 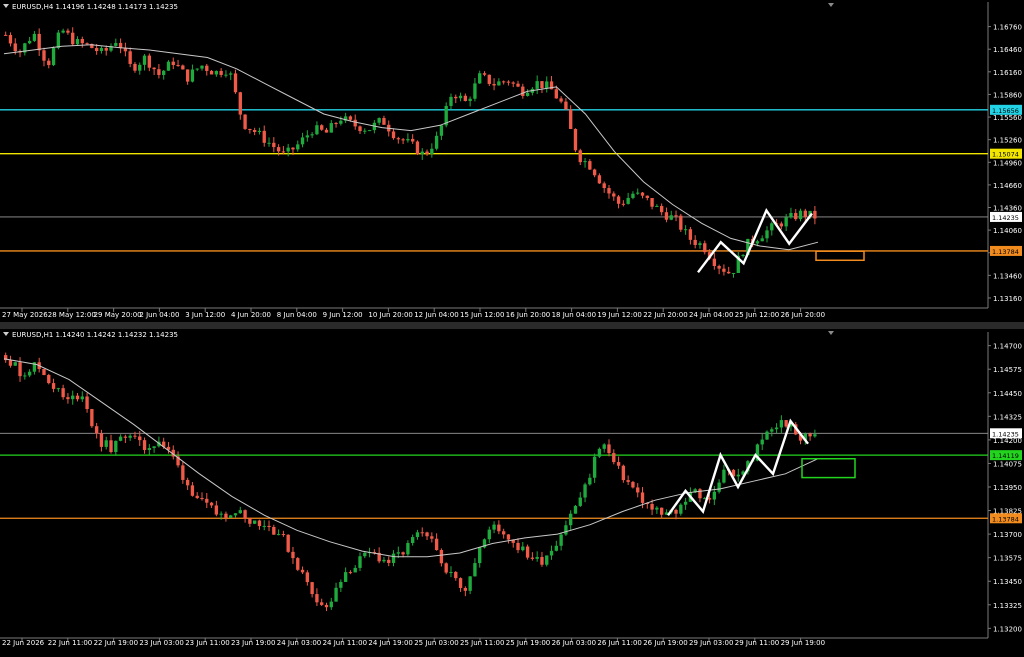 What do you see at coordinates (711, 643) in the screenshot?
I see `panel2-x-tick-label: 29 Jun 03:00` at bounding box center [711, 643].